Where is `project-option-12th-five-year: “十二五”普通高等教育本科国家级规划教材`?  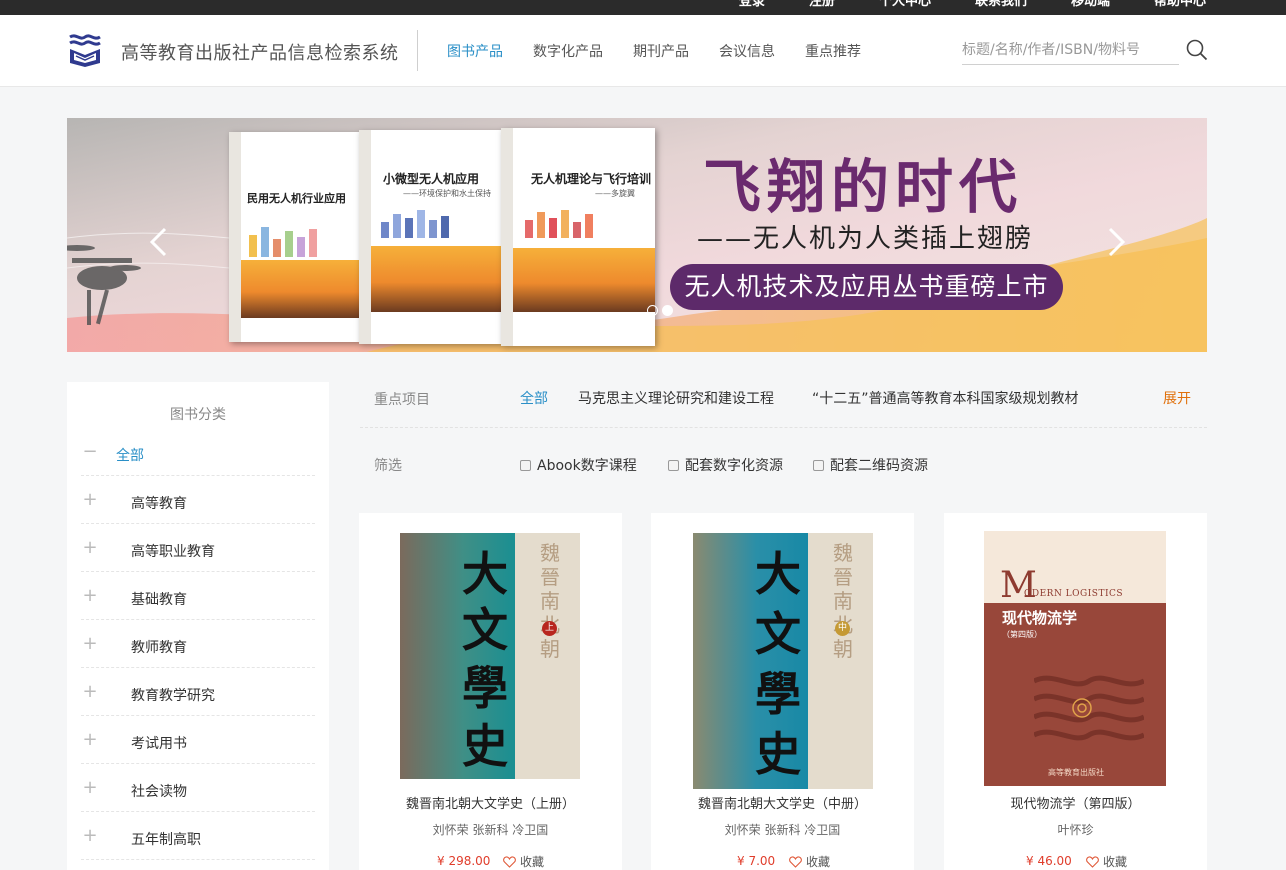
project-option-12th-five-year: “十二五”普通高等教育本科国家级规划教材 is located at coordinates (945, 398).